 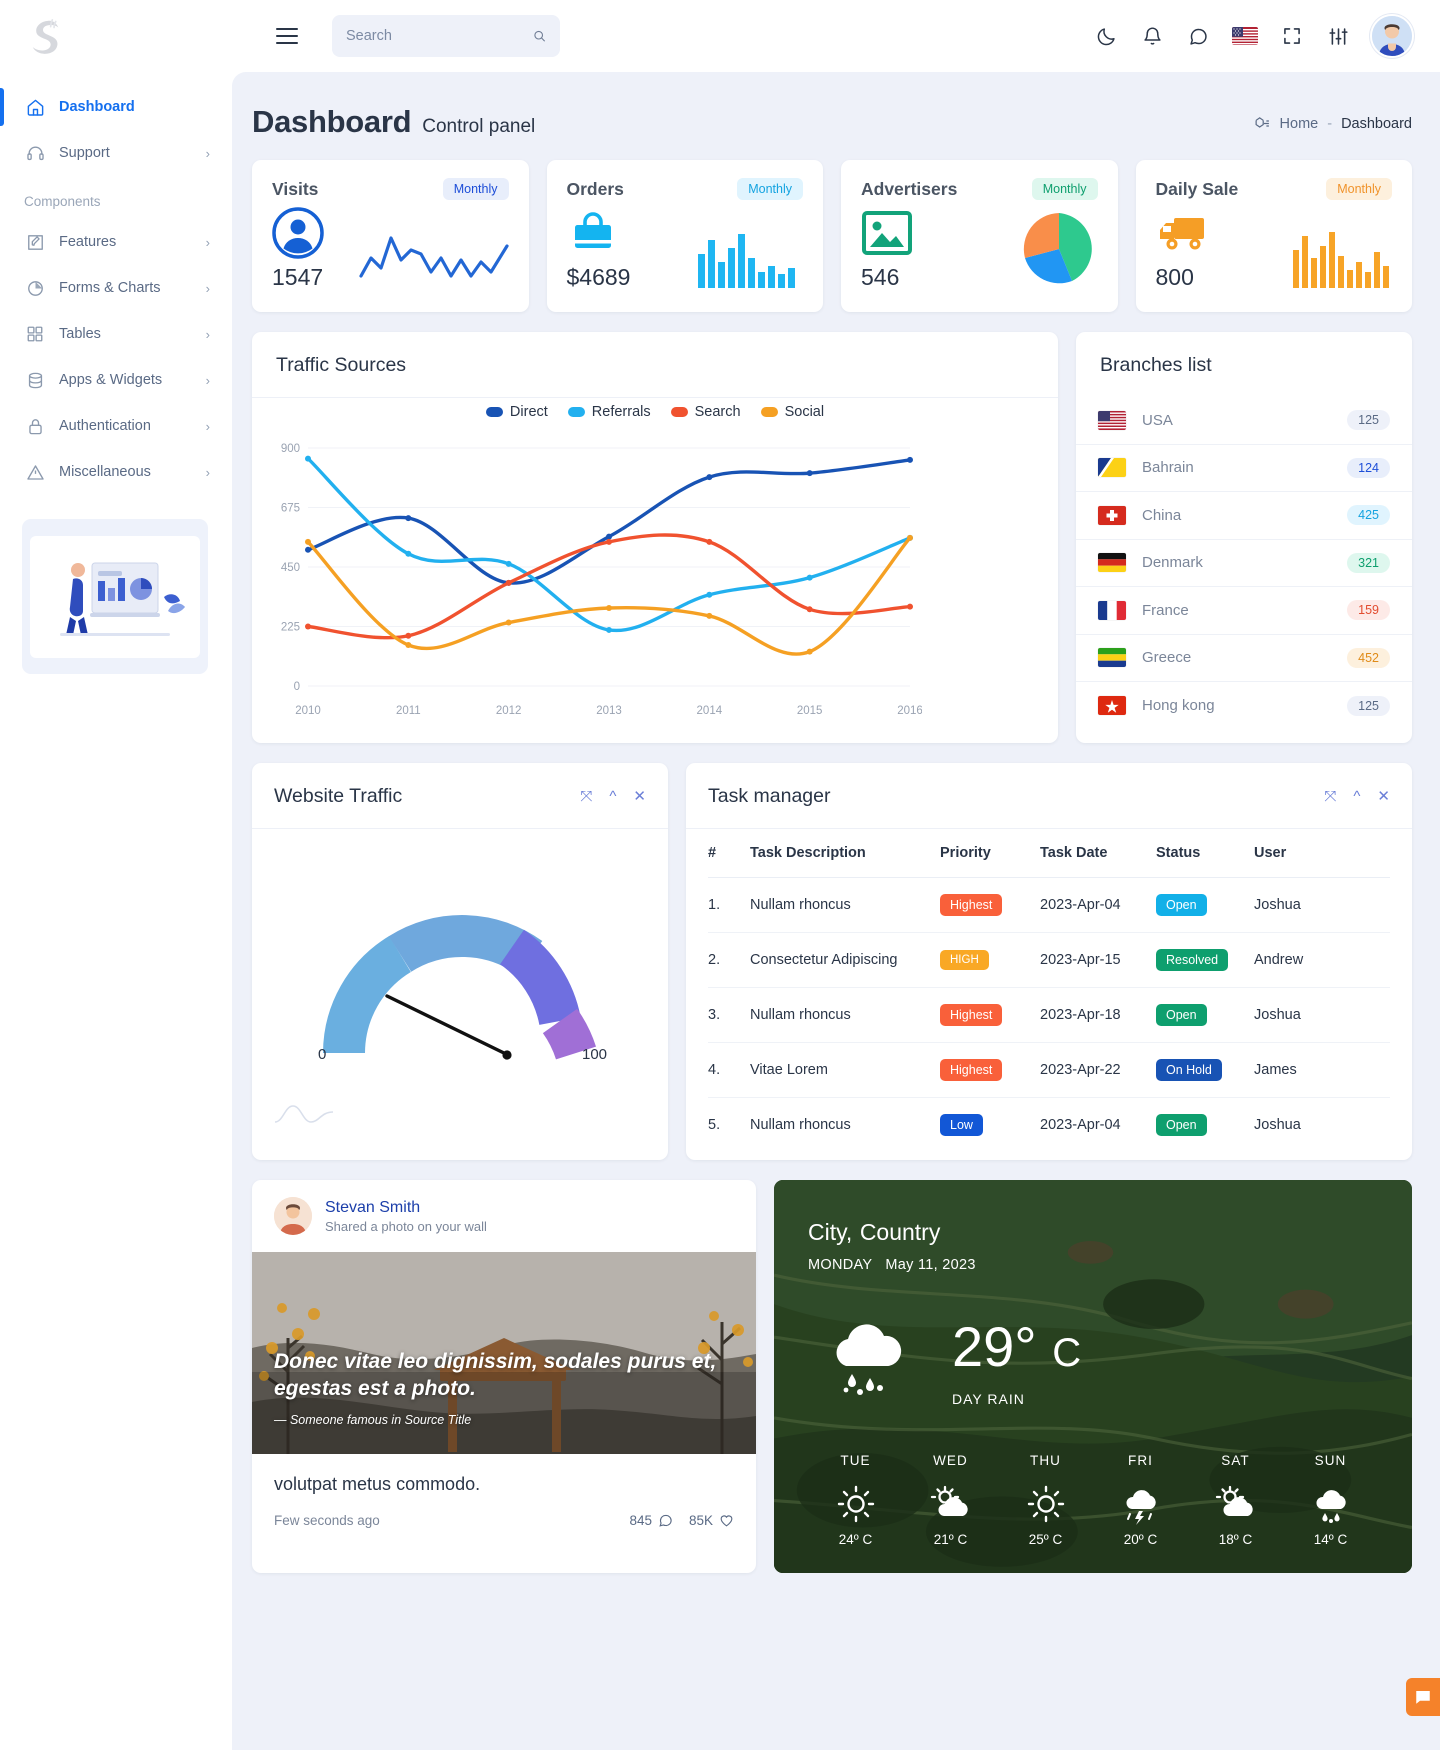 I want to click on card-title: Traffic Sources, so click(x=655, y=365).